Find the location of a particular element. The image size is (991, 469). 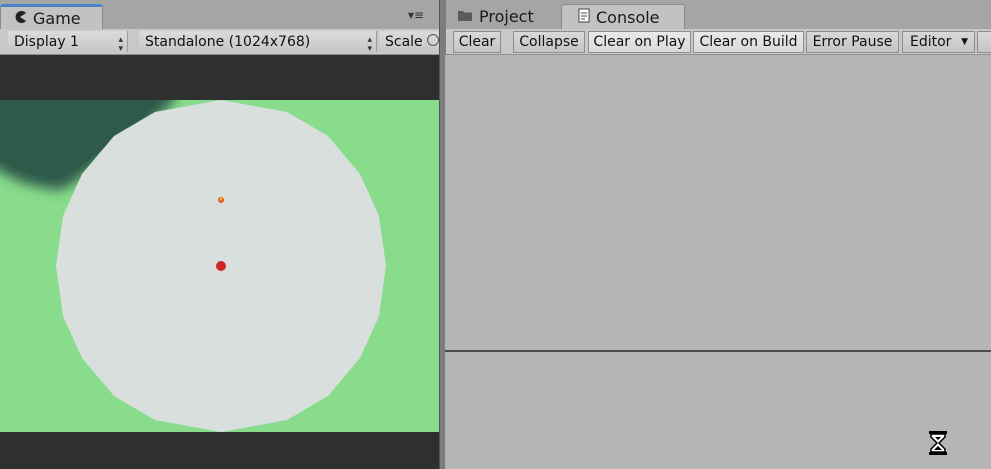

tab-project: Project is located at coordinates (510, 16).